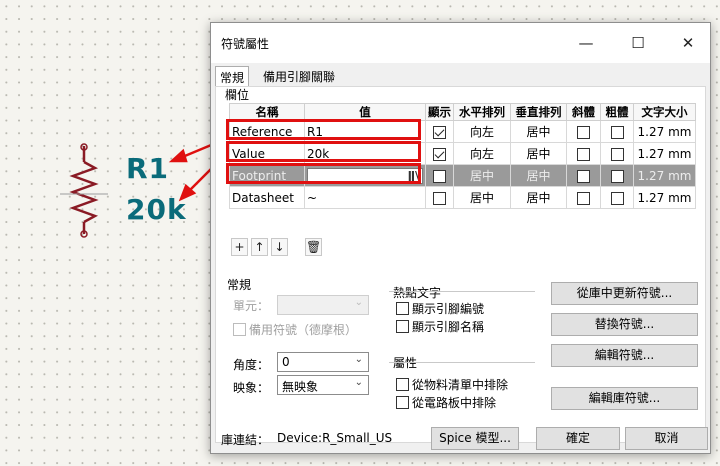  What do you see at coordinates (245, 440) in the screenshot?
I see `library-link-label: 庫連結：` at bounding box center [245, 440].